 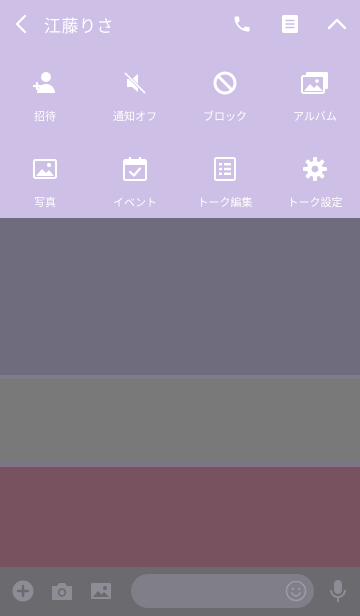 I want to click on menu-item-album: アルバム, so click(x=315, y=91).